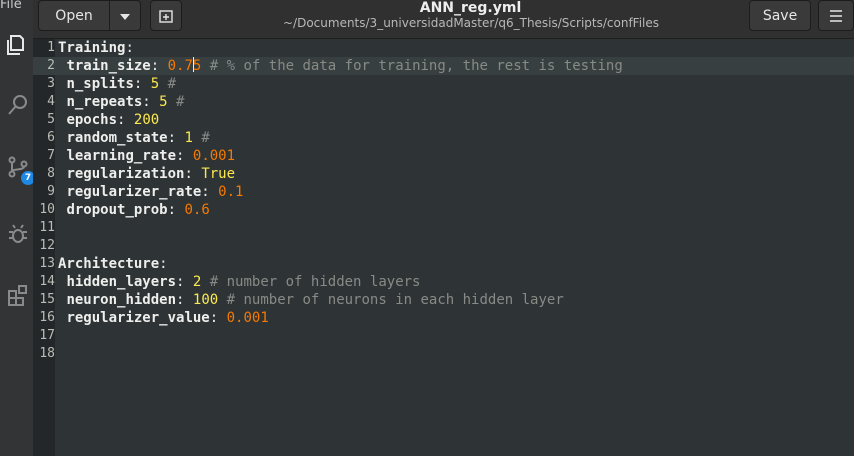 The height and width of the screenshot is (456, 854). Describe the element at coordinates (121, 300) in the screenshot. I see `yaml-key: neuron_hidden` at that location.